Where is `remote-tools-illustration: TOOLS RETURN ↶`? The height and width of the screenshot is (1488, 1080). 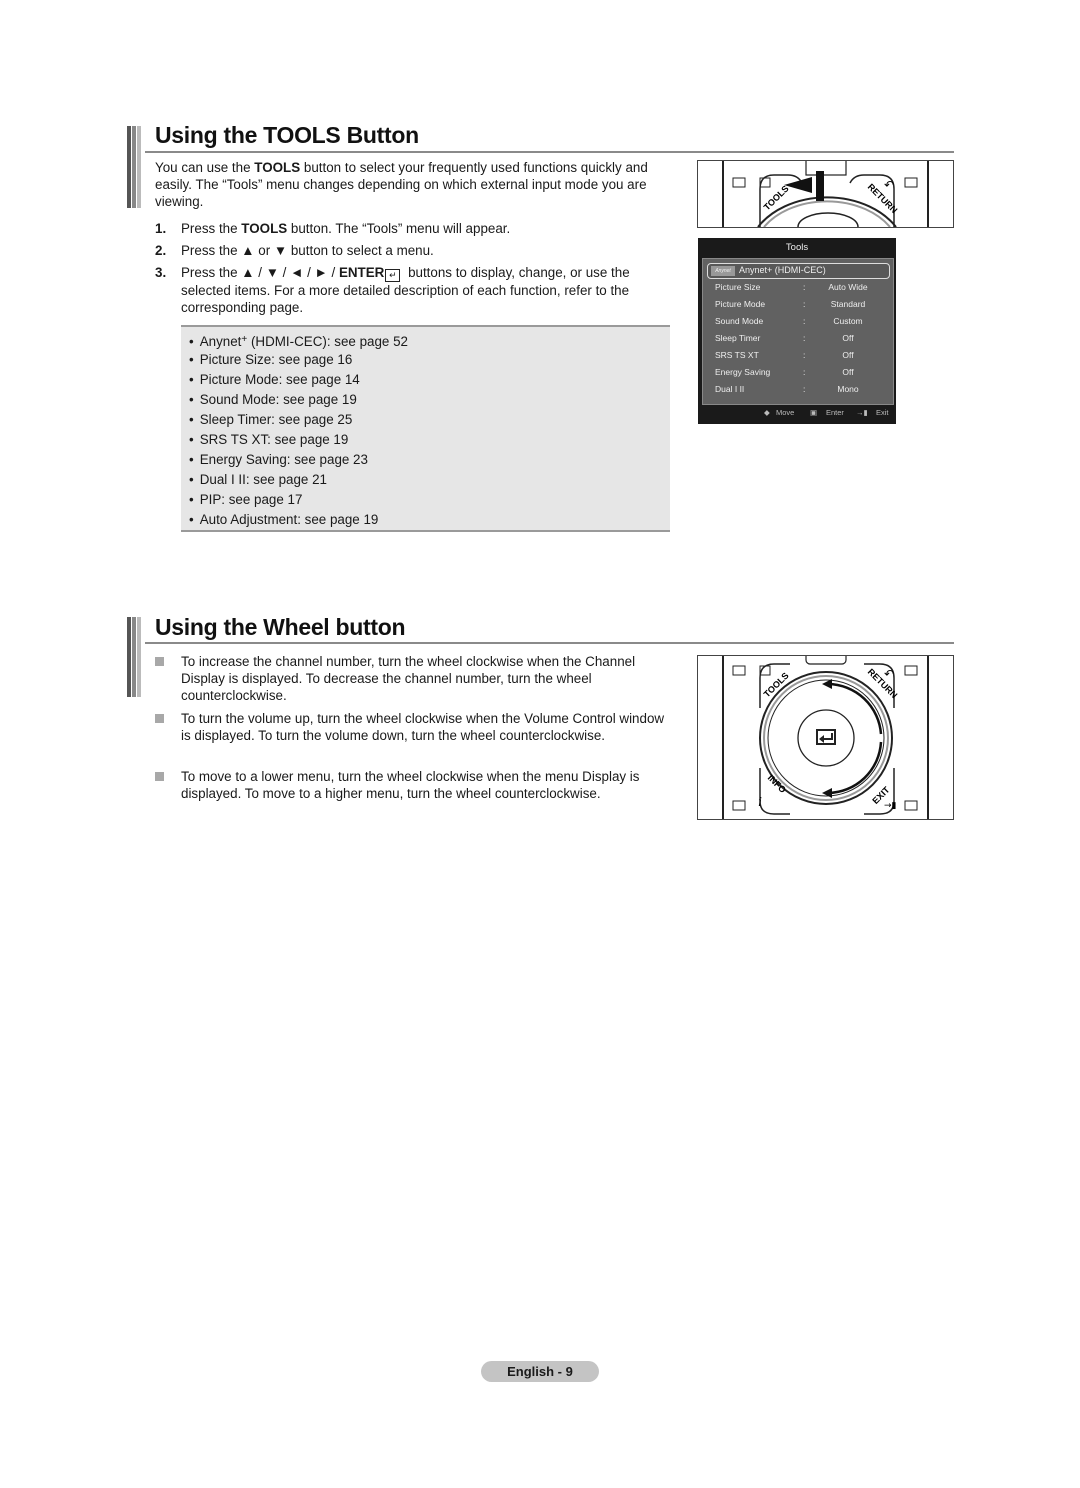 remote-tools-illustration: TOOLS RETURN ↶ is located at coordinates (825, 194).